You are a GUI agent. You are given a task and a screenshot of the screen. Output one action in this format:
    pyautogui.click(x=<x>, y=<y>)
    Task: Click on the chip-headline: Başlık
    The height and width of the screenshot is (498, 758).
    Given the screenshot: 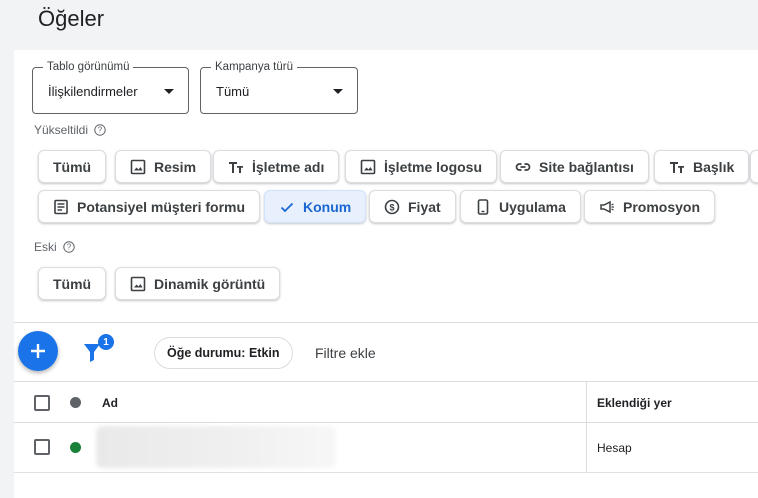 What is the action you would take?
    pyautogui.click(x=702, y=166)
    